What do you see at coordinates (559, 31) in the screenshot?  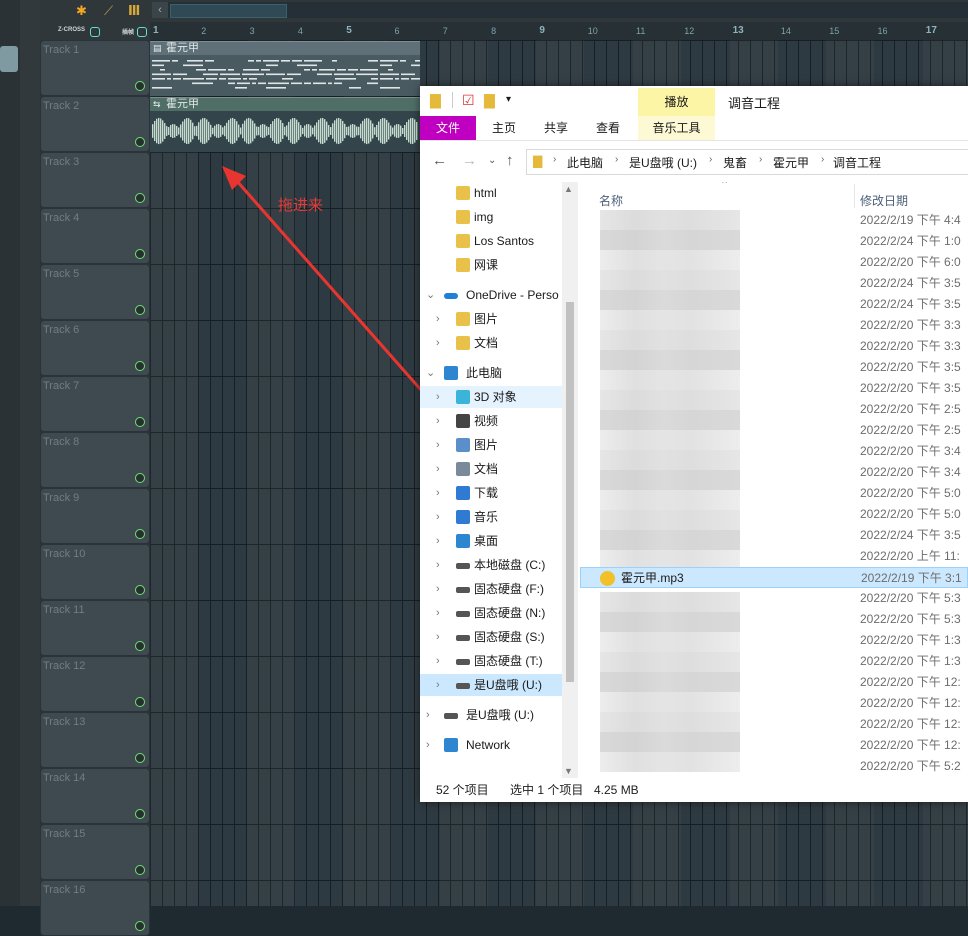 I see `timeline-ruler: 1 2 3 4 5 6 7 8 9 10 11 12 13 14 15 16 17` at bounding box center [559, 31].